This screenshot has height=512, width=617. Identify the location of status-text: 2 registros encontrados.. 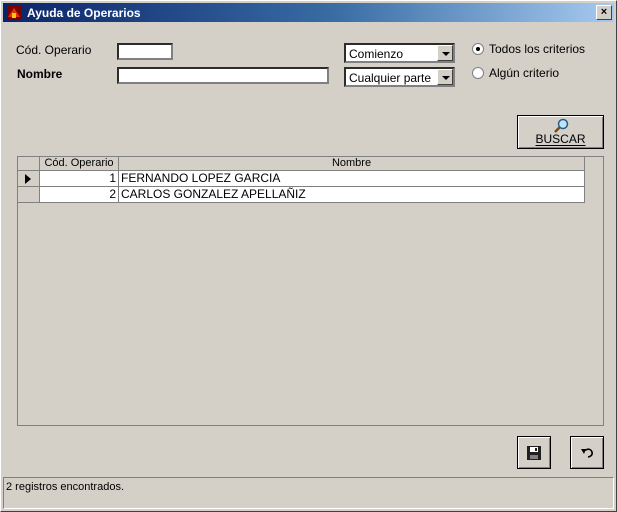
(65, 487).